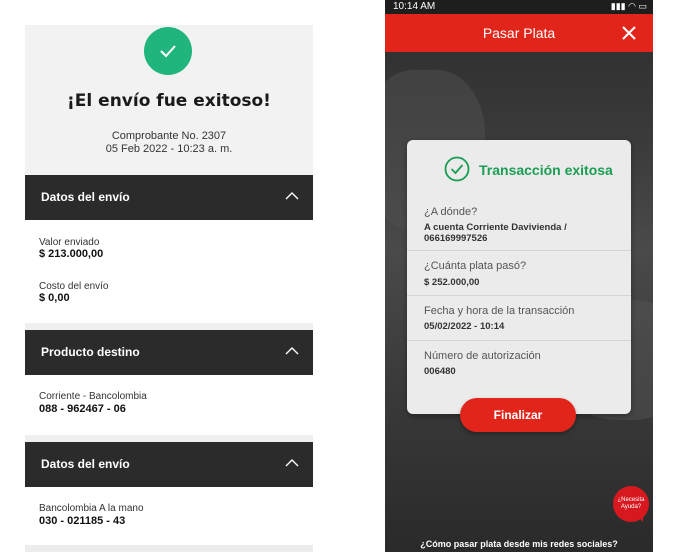  I want to click on finish-button: Finalizar, so click(518, 415).